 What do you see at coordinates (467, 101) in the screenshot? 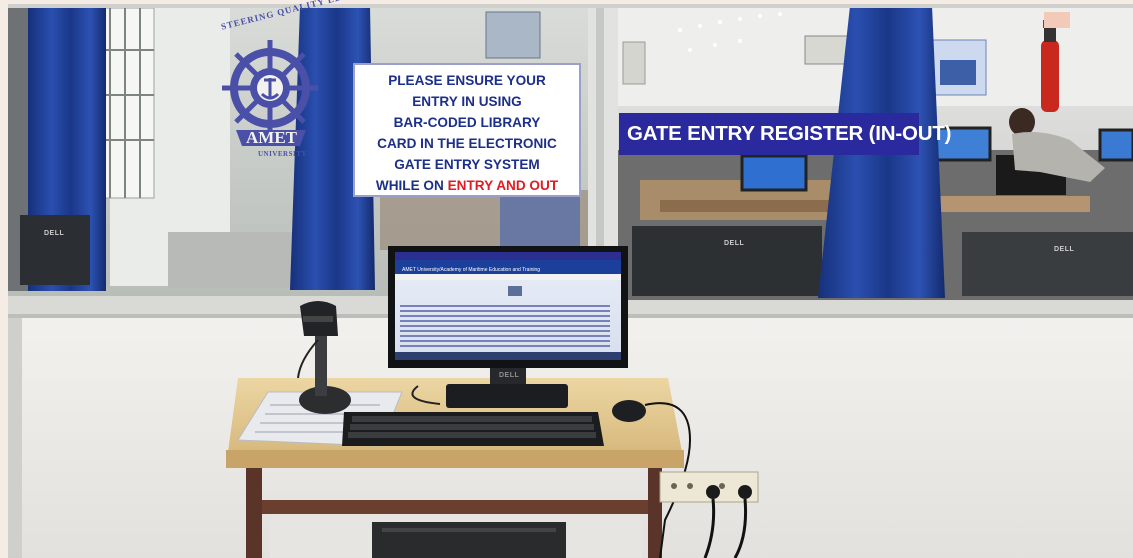
I see `sign-line-2: ENTRY IN USING` at bounding box center [467, 101].